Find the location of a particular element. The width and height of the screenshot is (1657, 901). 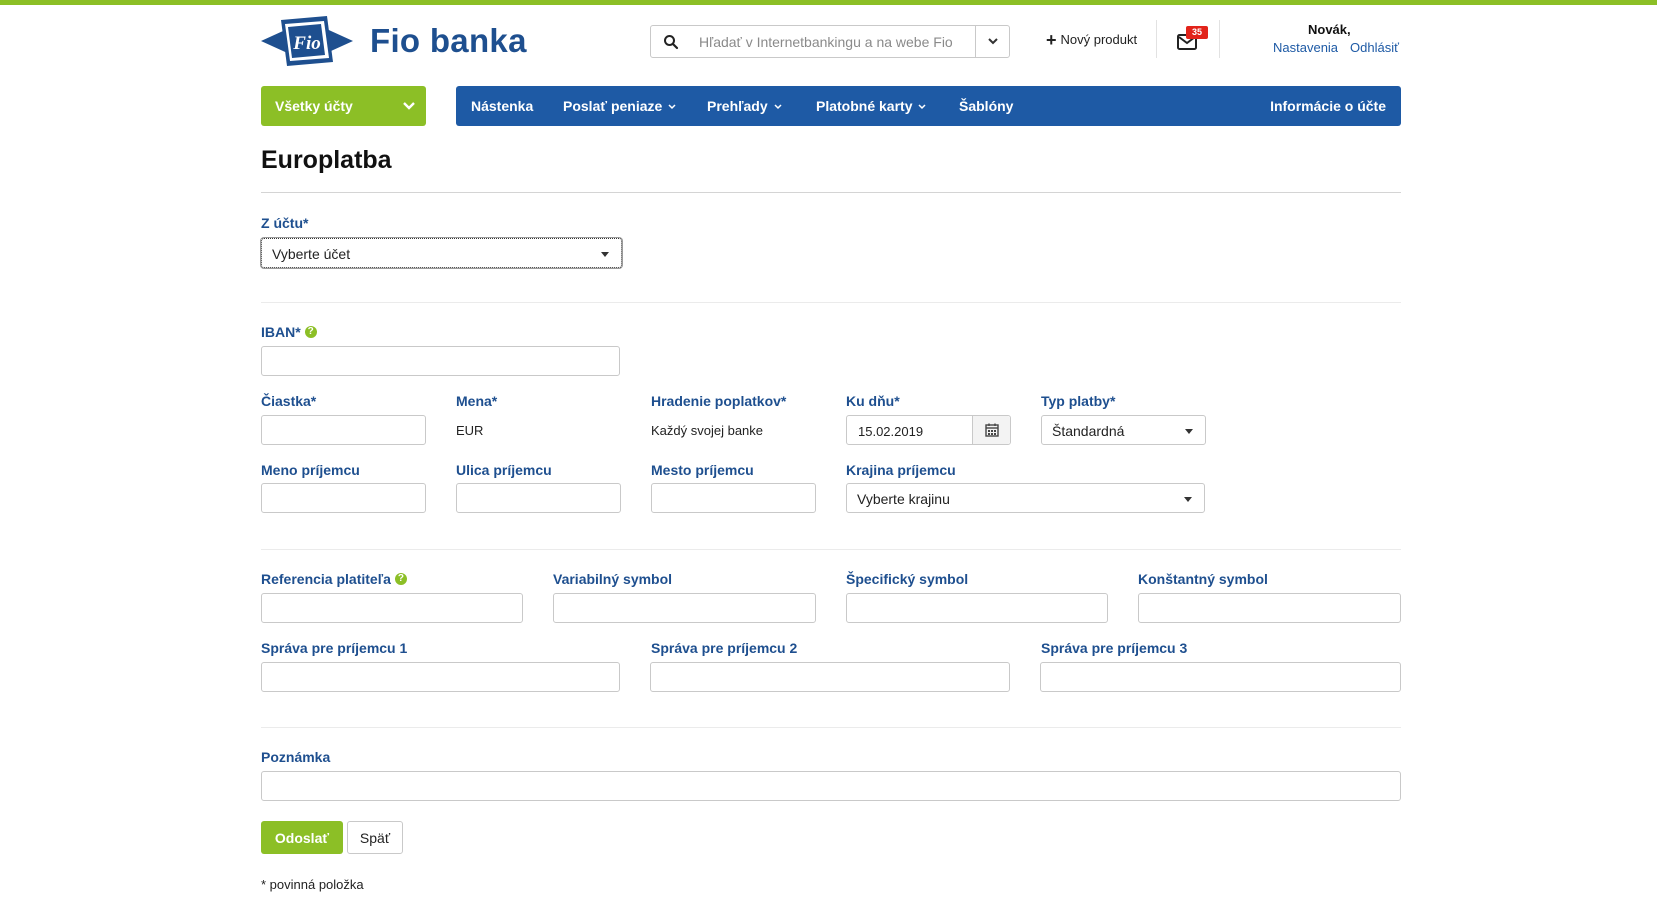

amount-label: Čiastka* is located at coordinates (289, 401).